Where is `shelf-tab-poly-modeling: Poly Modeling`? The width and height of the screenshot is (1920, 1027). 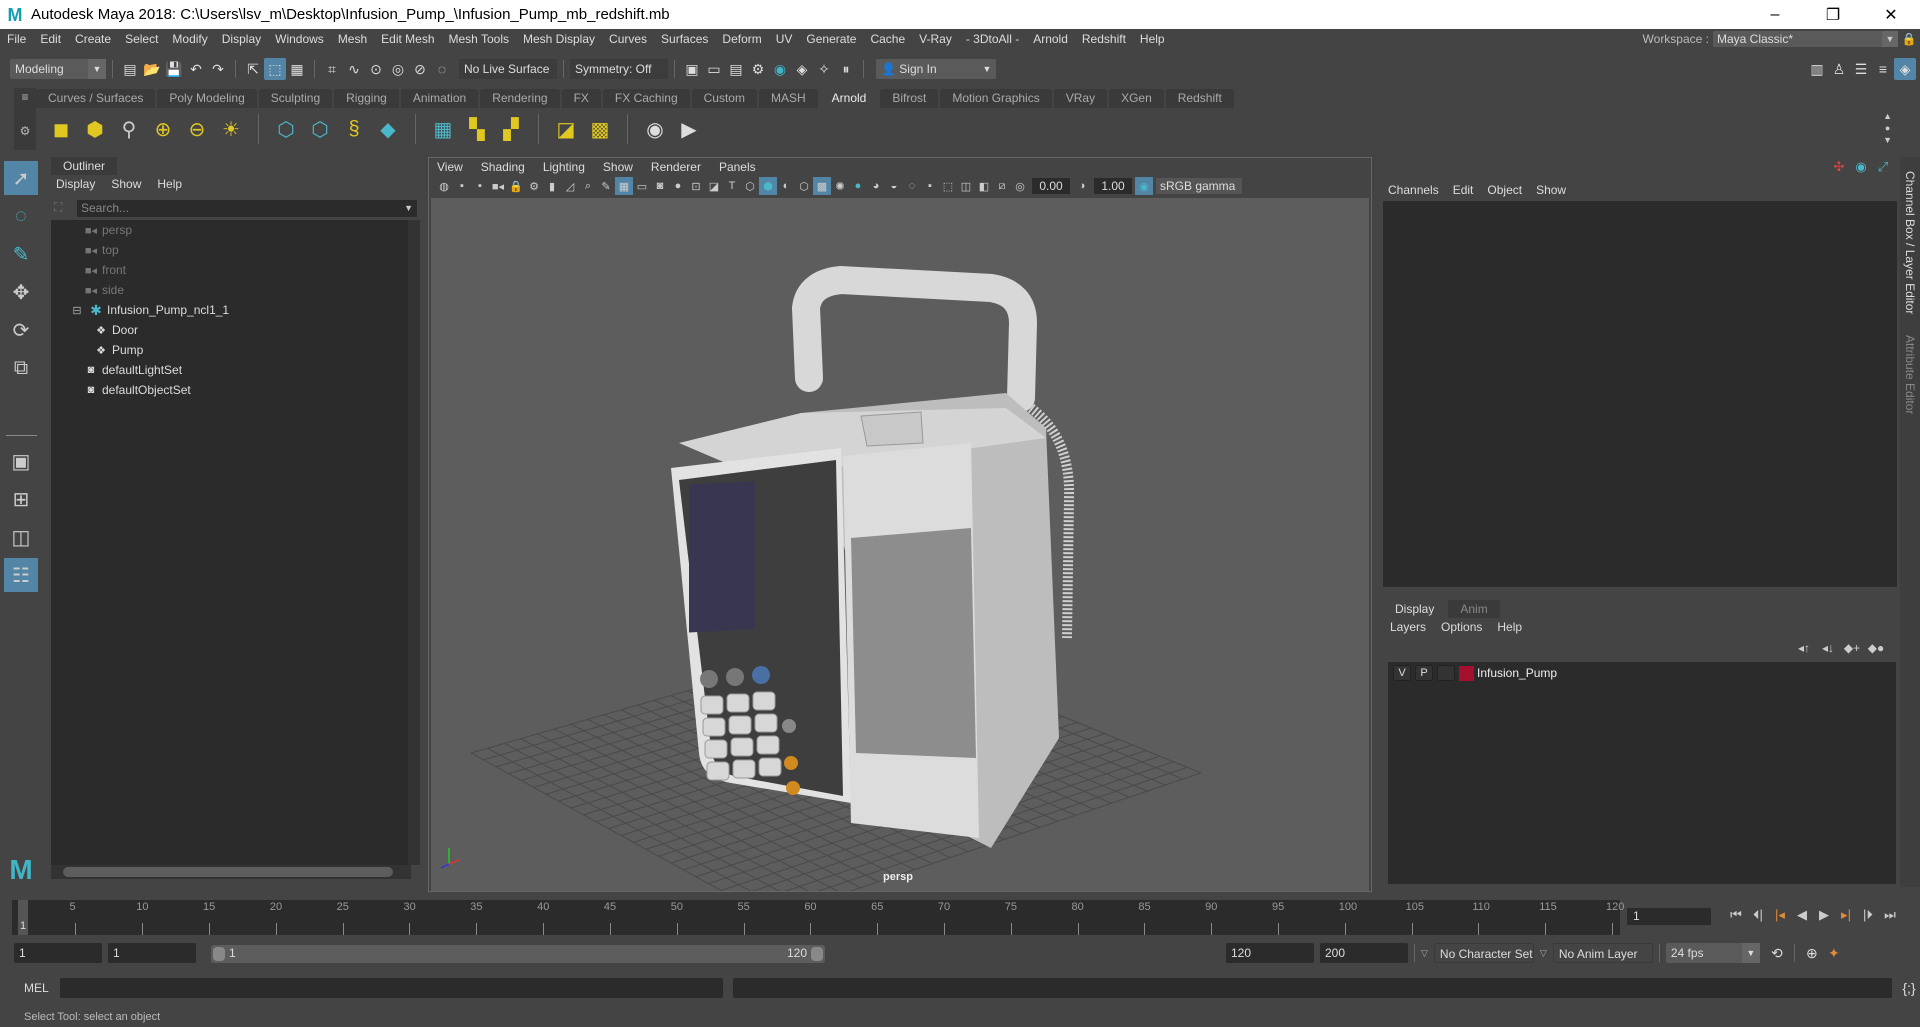 shelf-tab-poly-modeling: Poly Modeling is located at coordinates (207, 98).